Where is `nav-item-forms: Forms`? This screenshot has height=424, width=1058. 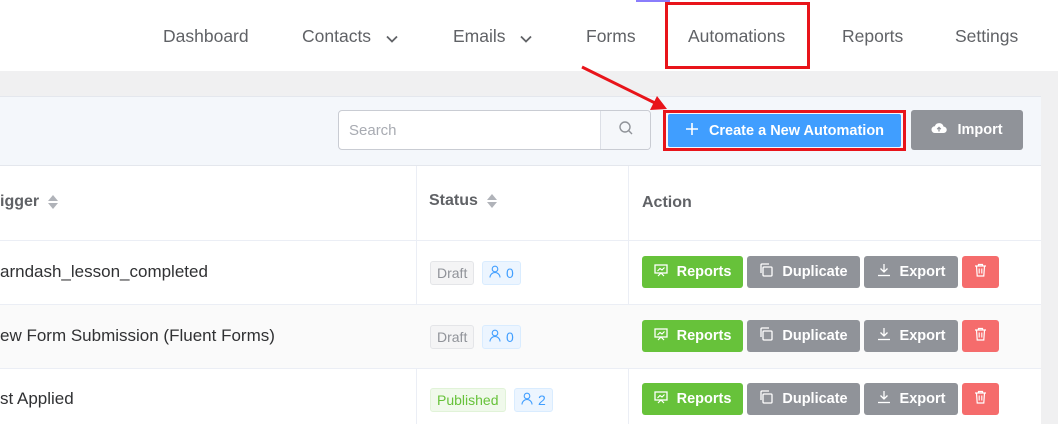 nav-item-forms: Forms is located at coordinates (611, 36).